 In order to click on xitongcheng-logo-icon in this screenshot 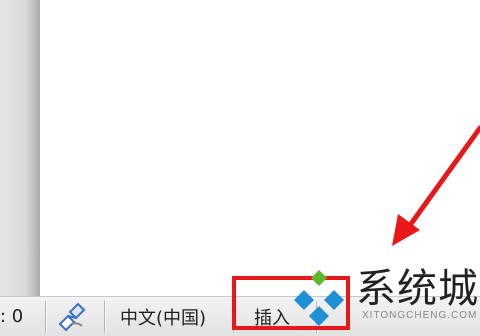, I will do `click(319, 298)`.